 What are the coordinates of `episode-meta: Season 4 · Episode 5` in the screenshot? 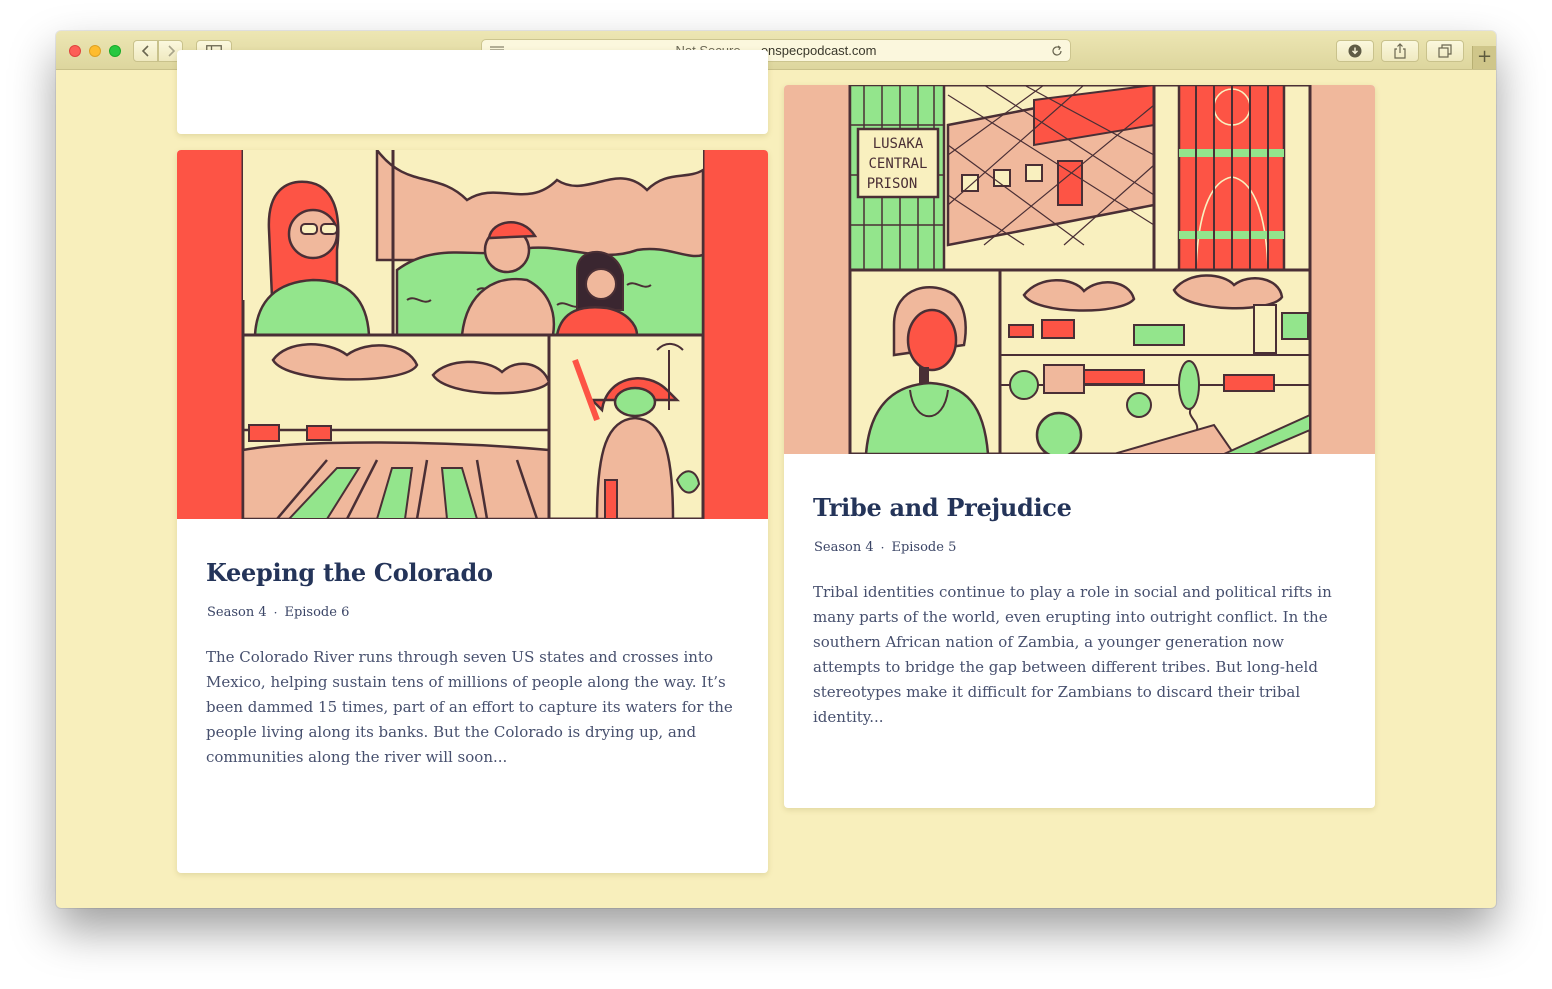 It's located at (885, 547).